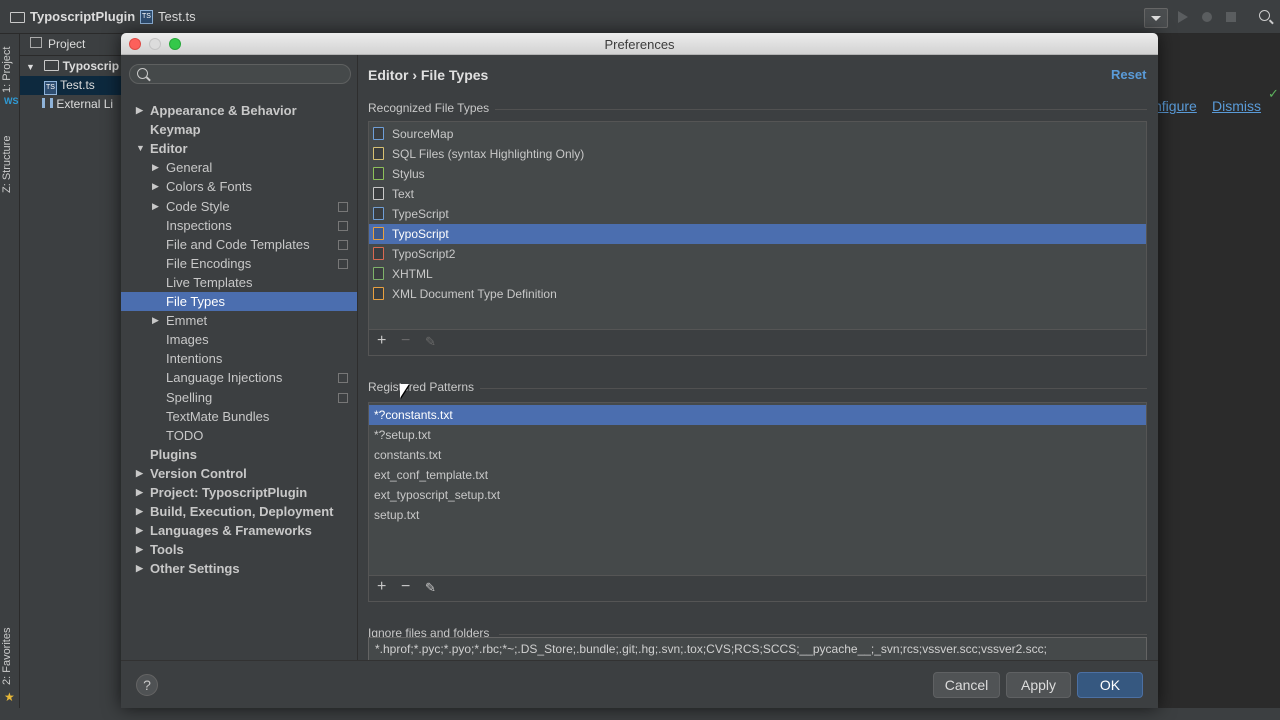  I want to click on file-type-label: TypoScript2, so click(424, 254).